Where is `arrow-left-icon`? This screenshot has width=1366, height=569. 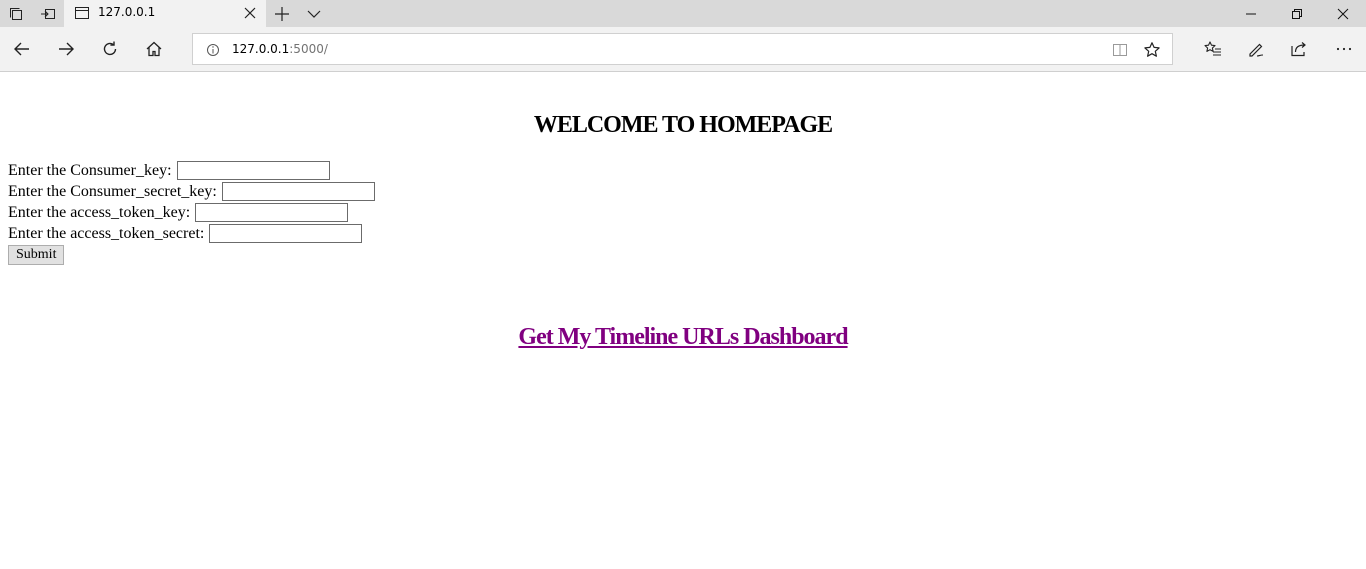 arrow-left-icon is located at coordinates (22, 49).